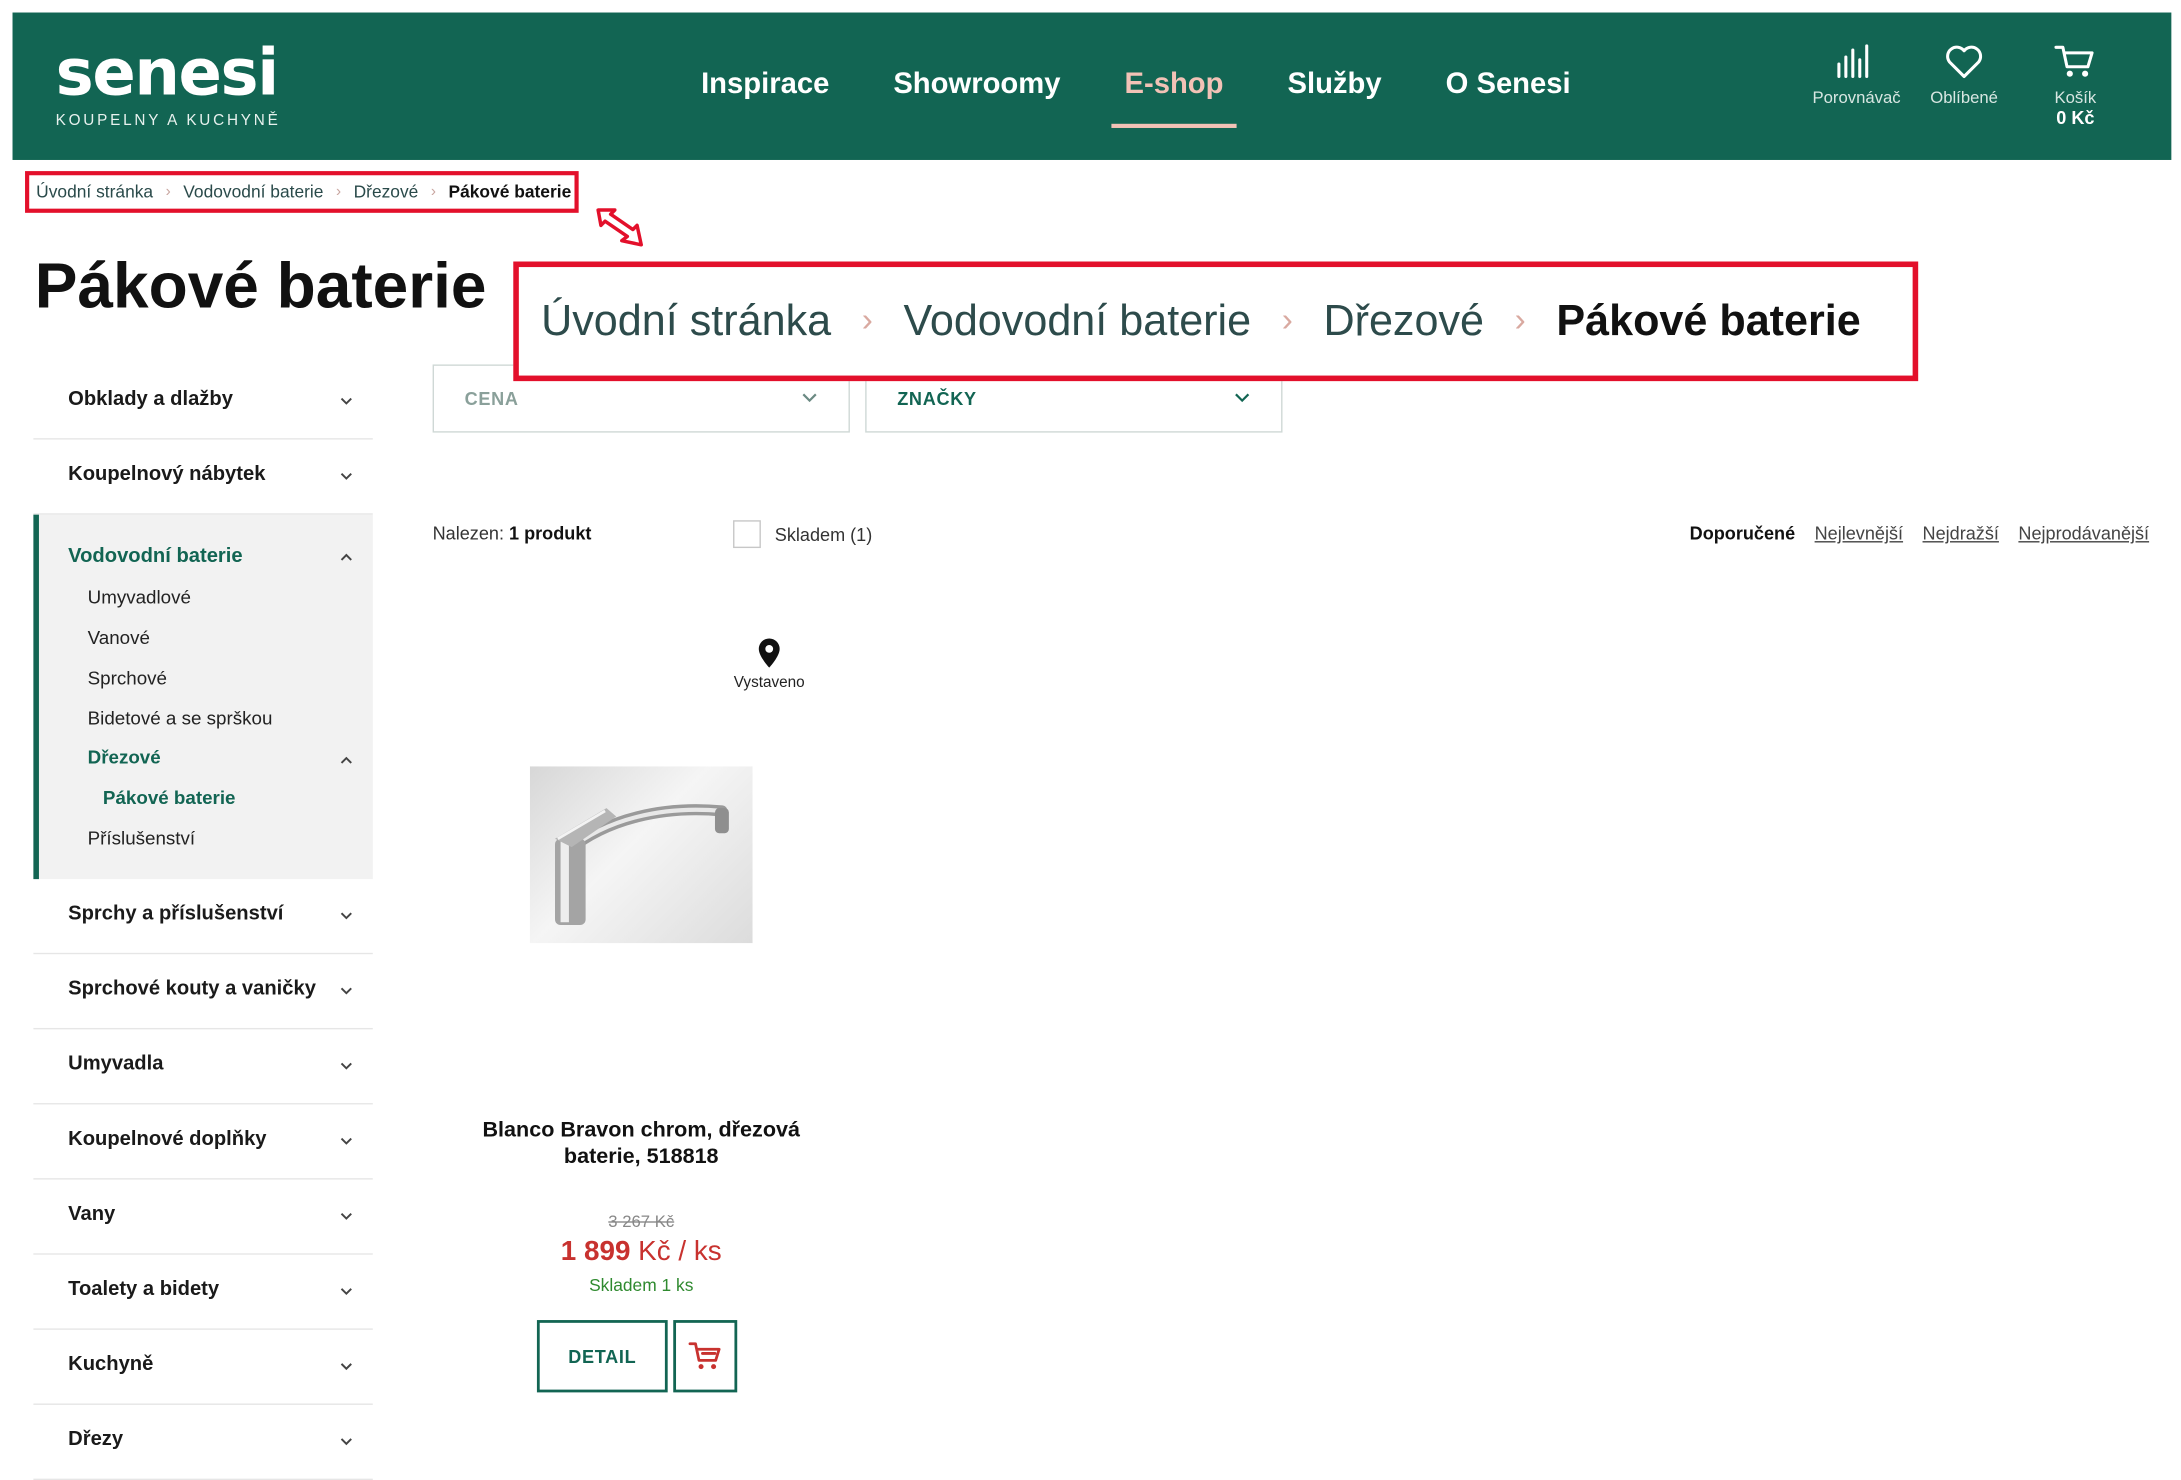  I want to click on results-prefix: Nalezen:, so click(468, 533).